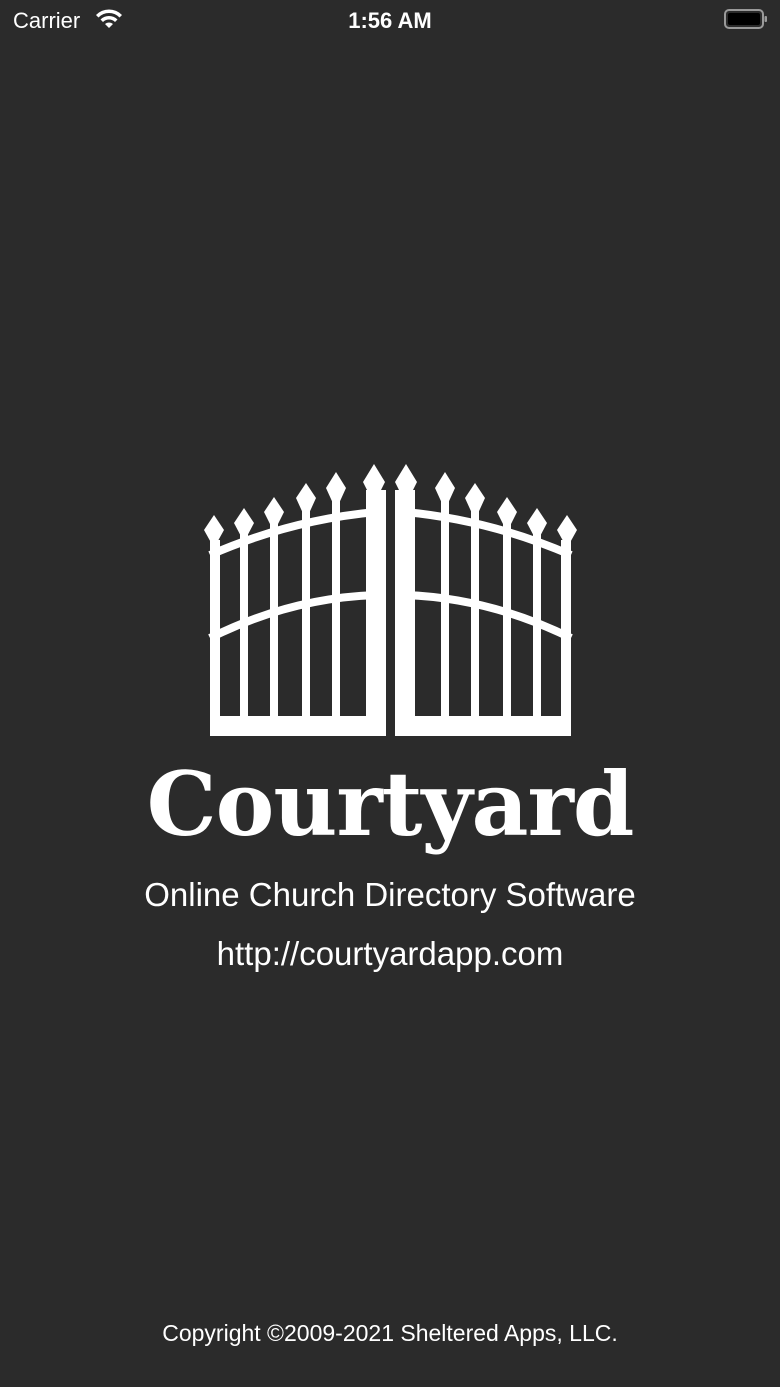 The width and height of the screenshot is (780, 1387). I want to click on battery-icon, so click(745, 19).